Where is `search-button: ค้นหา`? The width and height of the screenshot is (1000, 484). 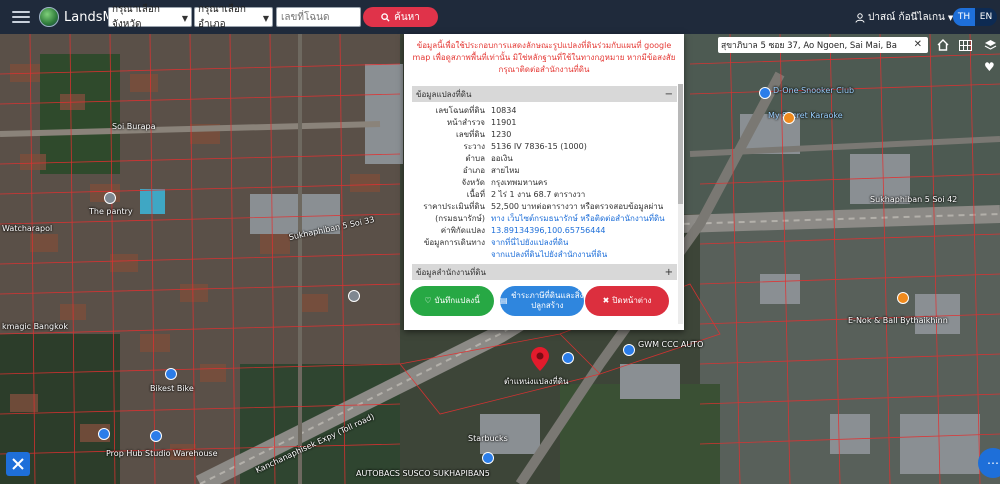 search-button: ค้นหา is located at coordinates (400, 17).